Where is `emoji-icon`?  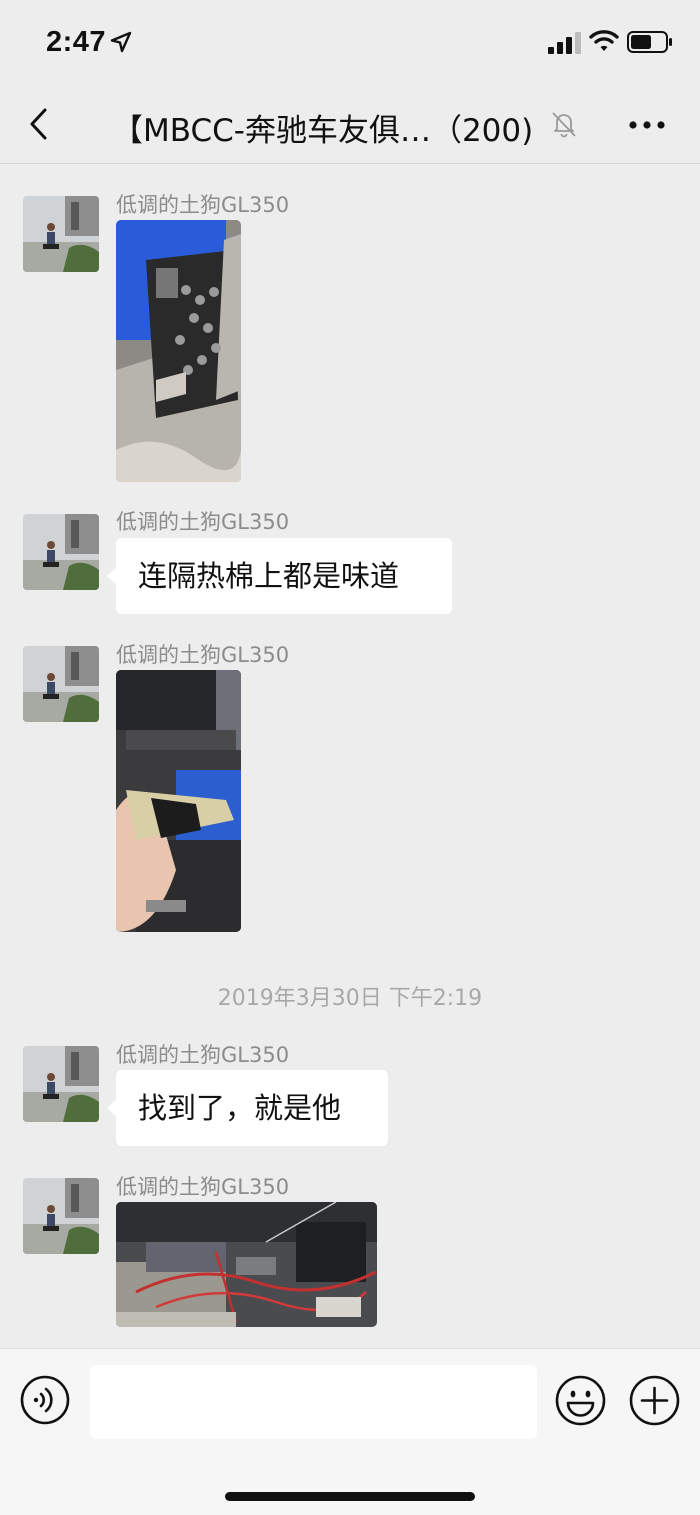
emoji-icon is located at coordinates (580, 1400).